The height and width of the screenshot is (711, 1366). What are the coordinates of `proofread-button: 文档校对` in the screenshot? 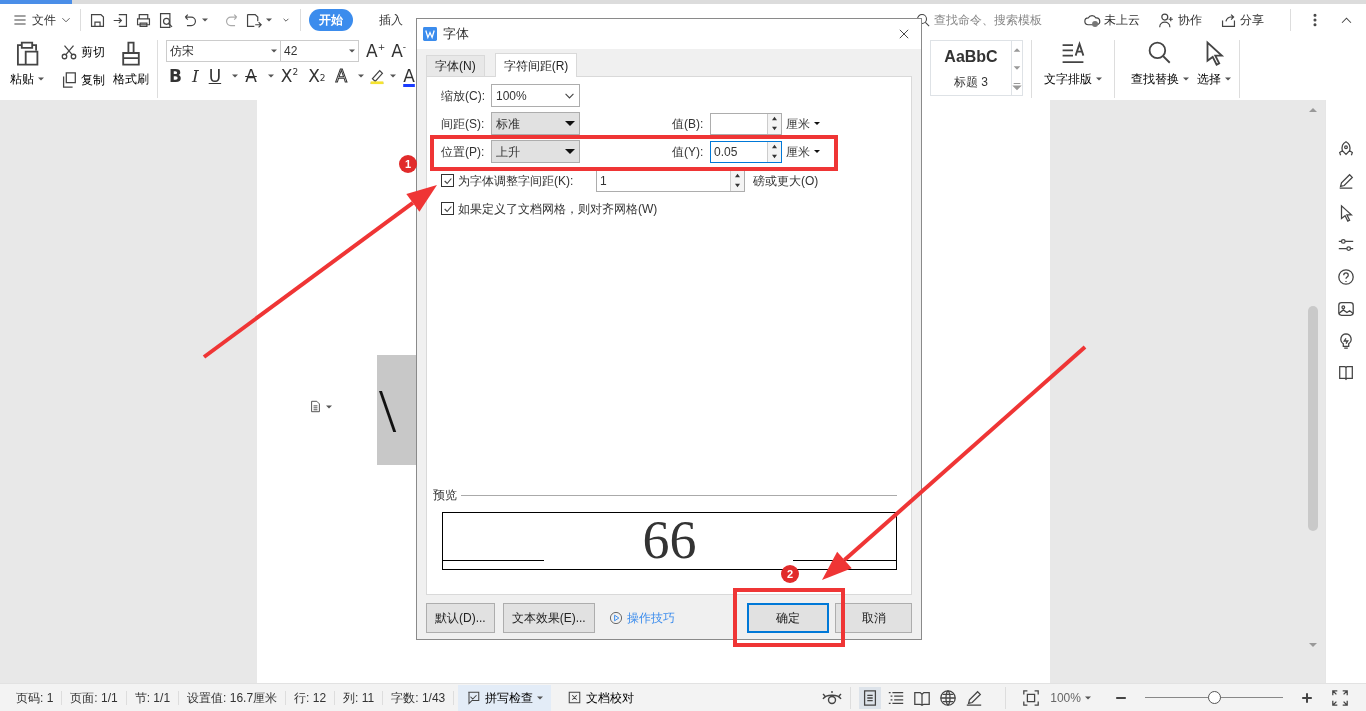 It's located at (601, 697).